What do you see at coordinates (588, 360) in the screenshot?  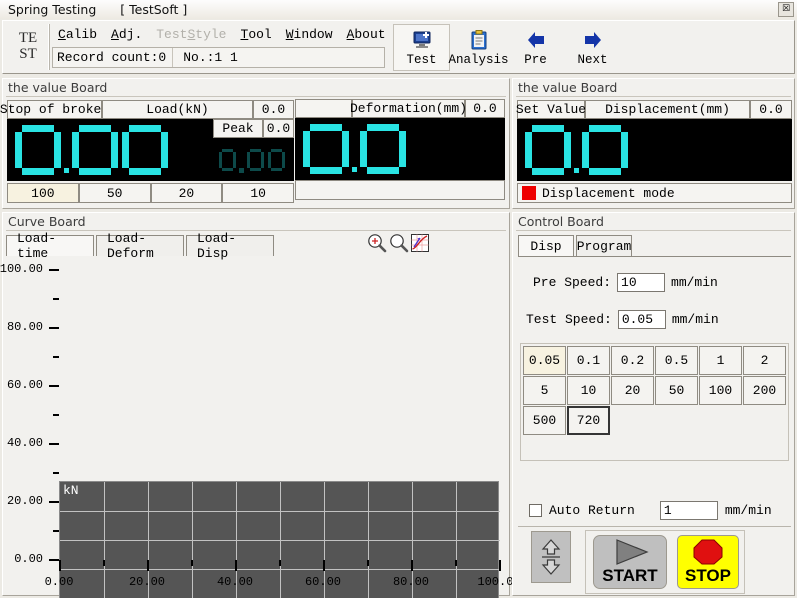 I see `speed-preset-0.1: 0.1` at bounding box center [588, 360].